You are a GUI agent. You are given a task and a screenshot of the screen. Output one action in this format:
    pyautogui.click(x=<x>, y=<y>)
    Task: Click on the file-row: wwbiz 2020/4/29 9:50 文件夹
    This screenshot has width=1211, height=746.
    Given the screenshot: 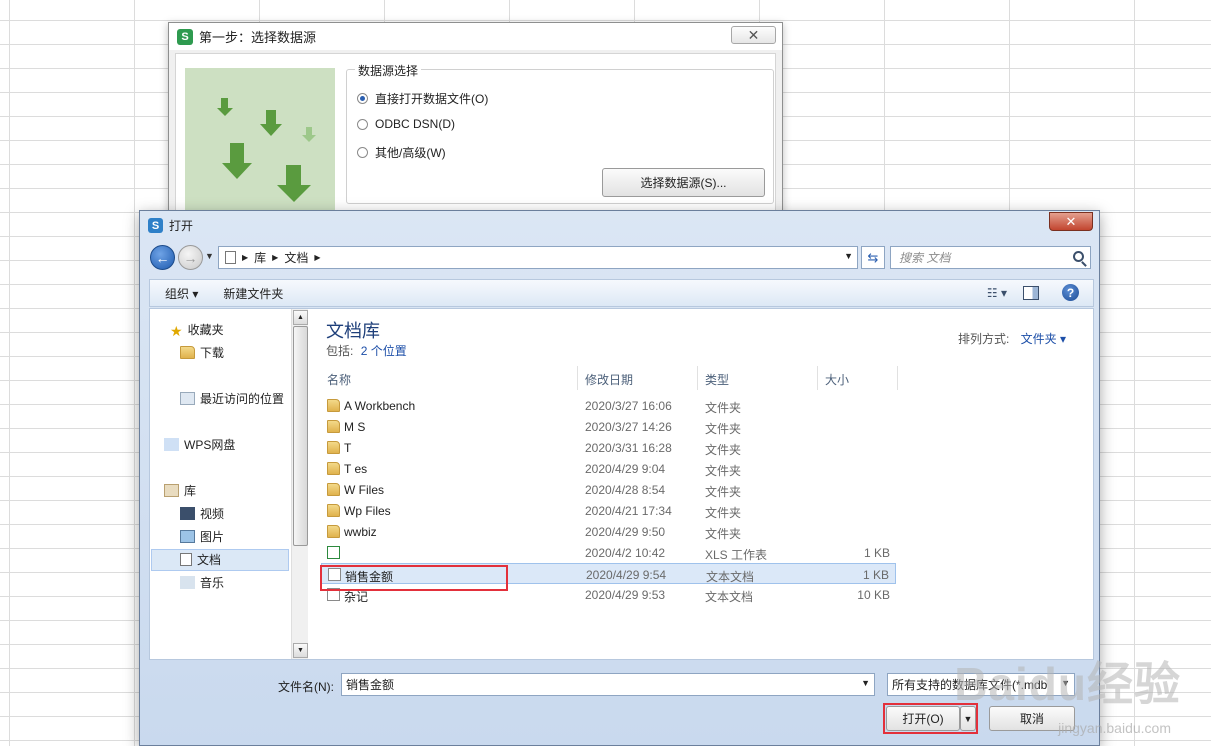 What is the action you would take?
    pyautogui.click(x=608, y=531)
    